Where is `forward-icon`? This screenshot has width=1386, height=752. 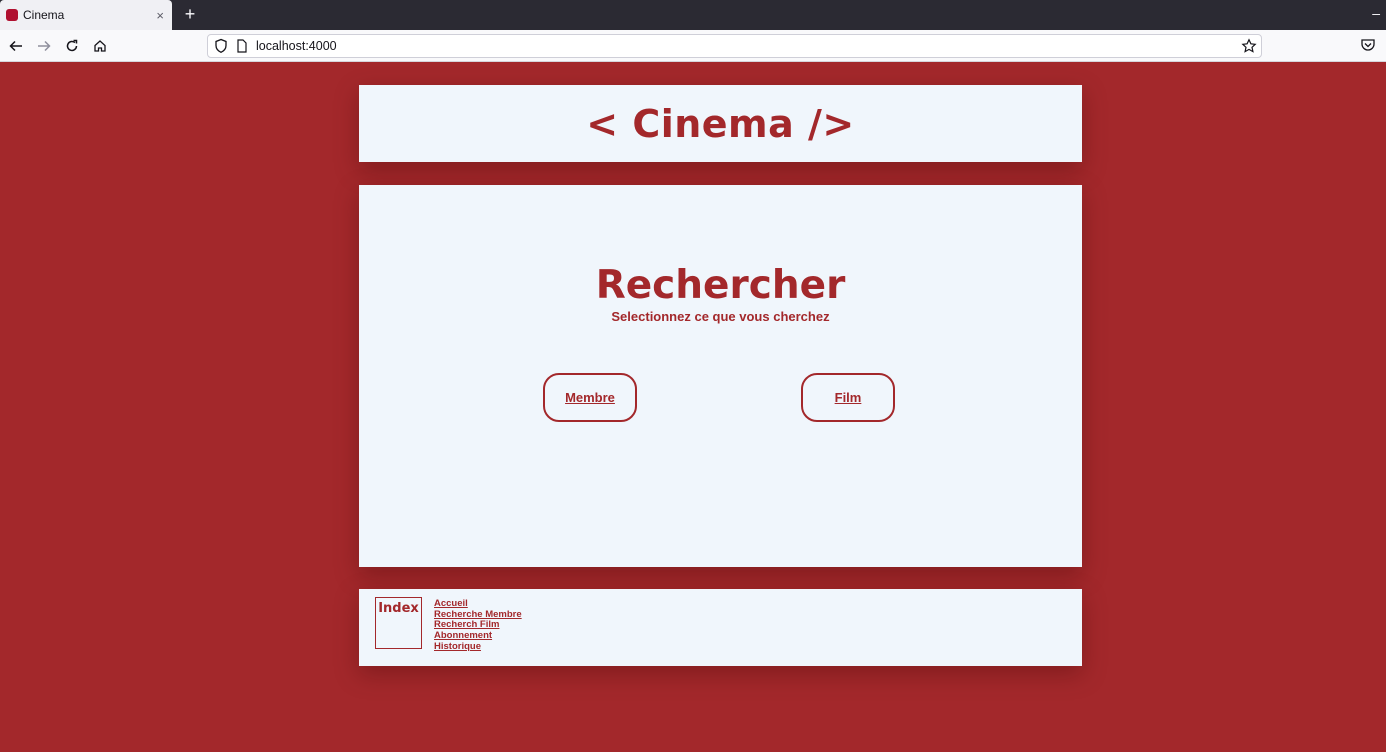
forward-icon is located at coordinates (44, 46).